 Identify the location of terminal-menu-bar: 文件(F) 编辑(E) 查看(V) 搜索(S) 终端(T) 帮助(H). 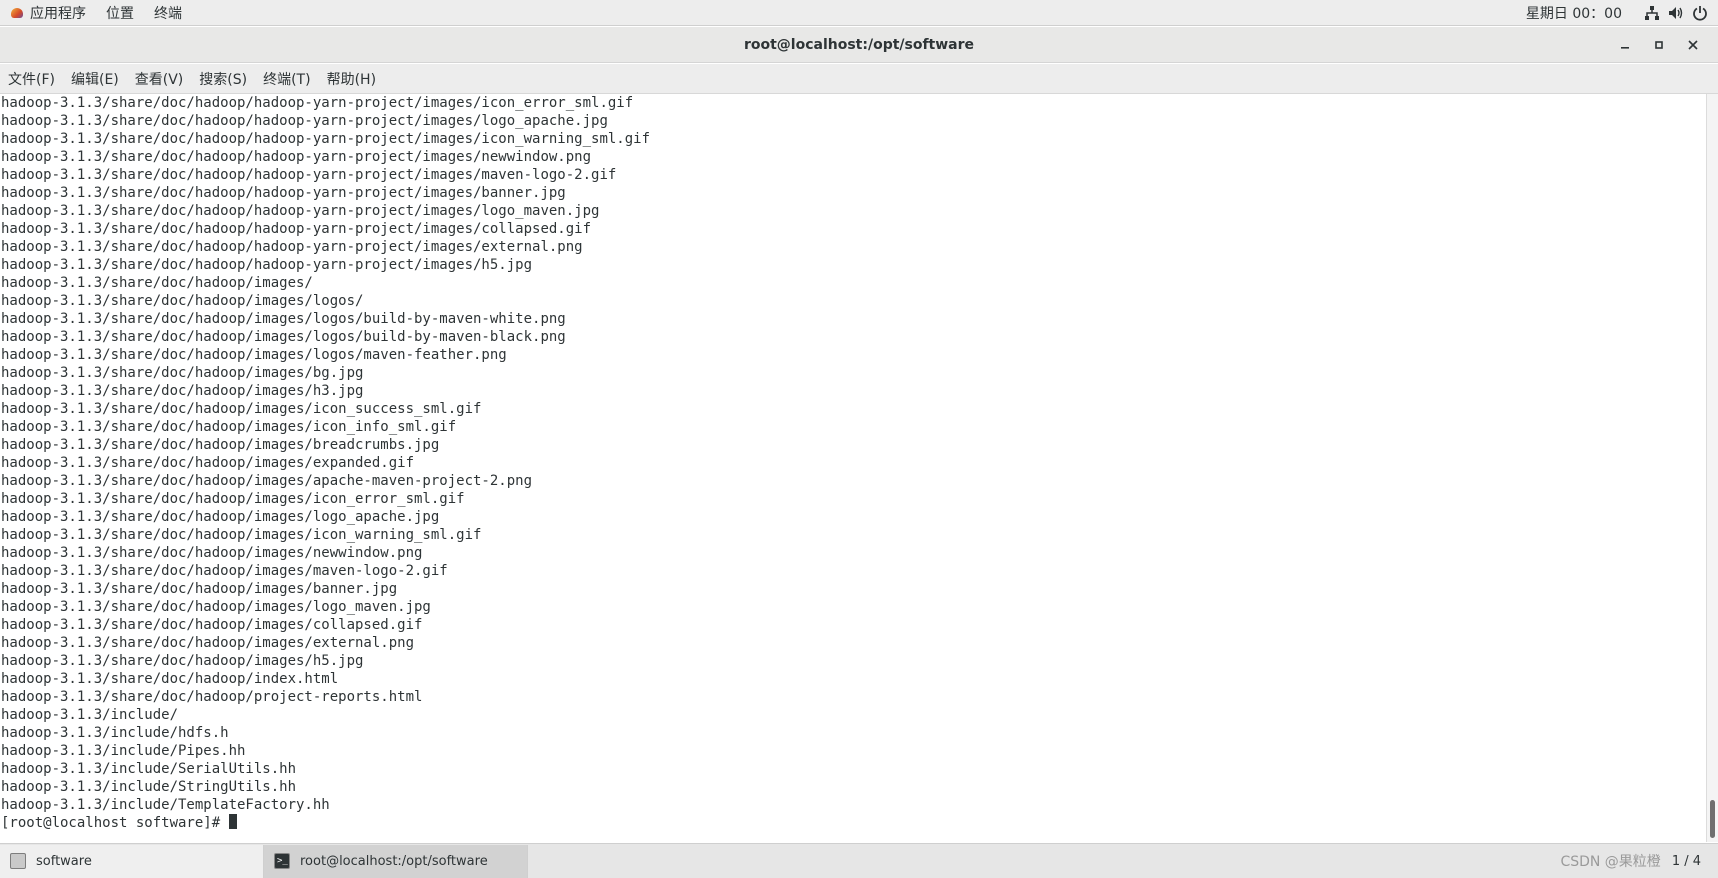
(859, 79).